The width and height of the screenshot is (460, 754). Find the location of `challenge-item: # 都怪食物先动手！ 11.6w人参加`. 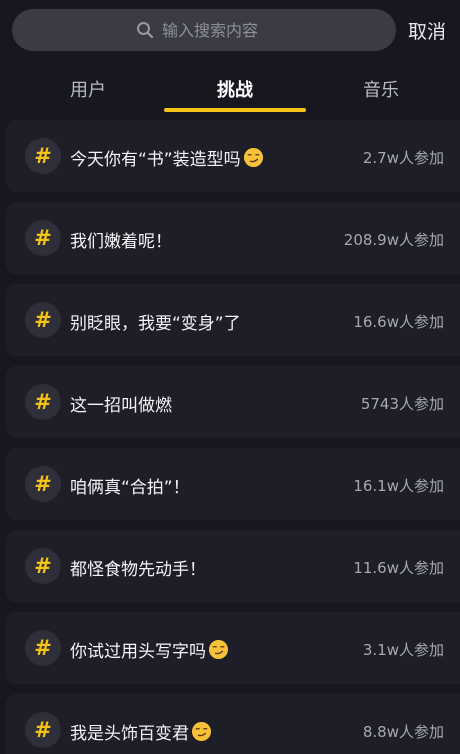

challenge-item: # 都怪食物先动手！ 11.6w人参加 is located at coordinates (233, 566).